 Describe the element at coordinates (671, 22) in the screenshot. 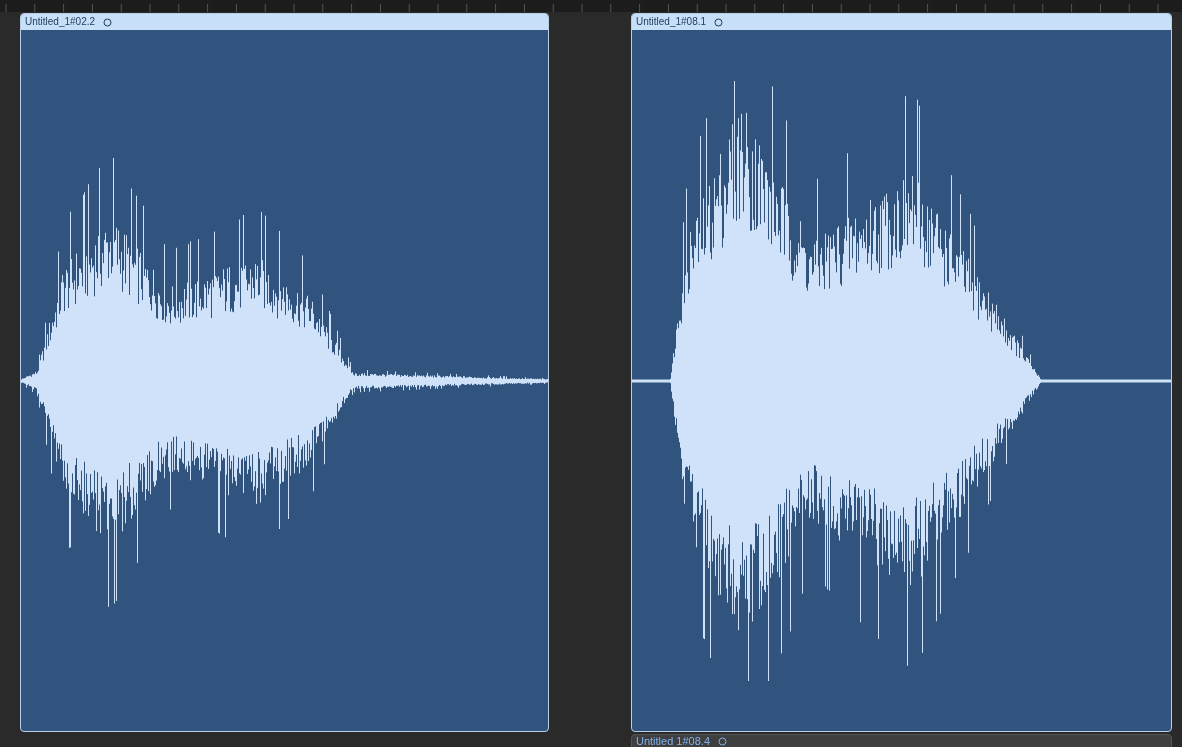

I see `region-title: Untitled_1#08.1` at that location.